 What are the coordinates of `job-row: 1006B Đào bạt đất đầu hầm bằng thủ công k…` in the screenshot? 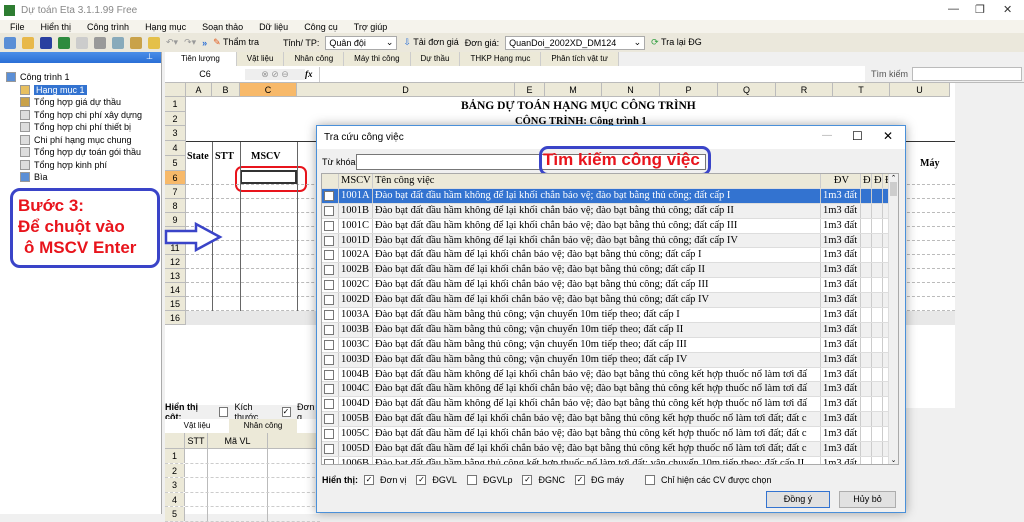 It's located at (610, 460).